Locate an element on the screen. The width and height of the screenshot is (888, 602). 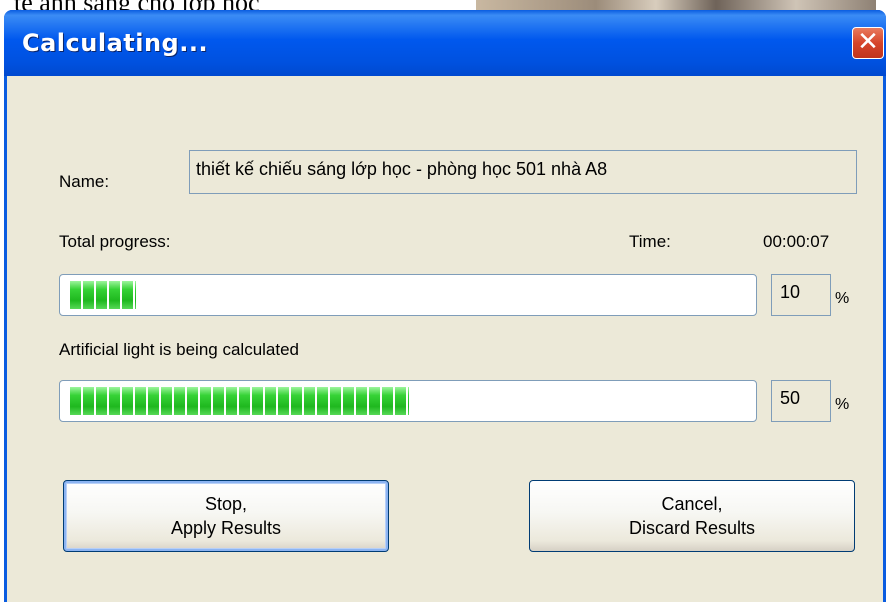
close-icon: ✕ is located at coordinates (868, 43).